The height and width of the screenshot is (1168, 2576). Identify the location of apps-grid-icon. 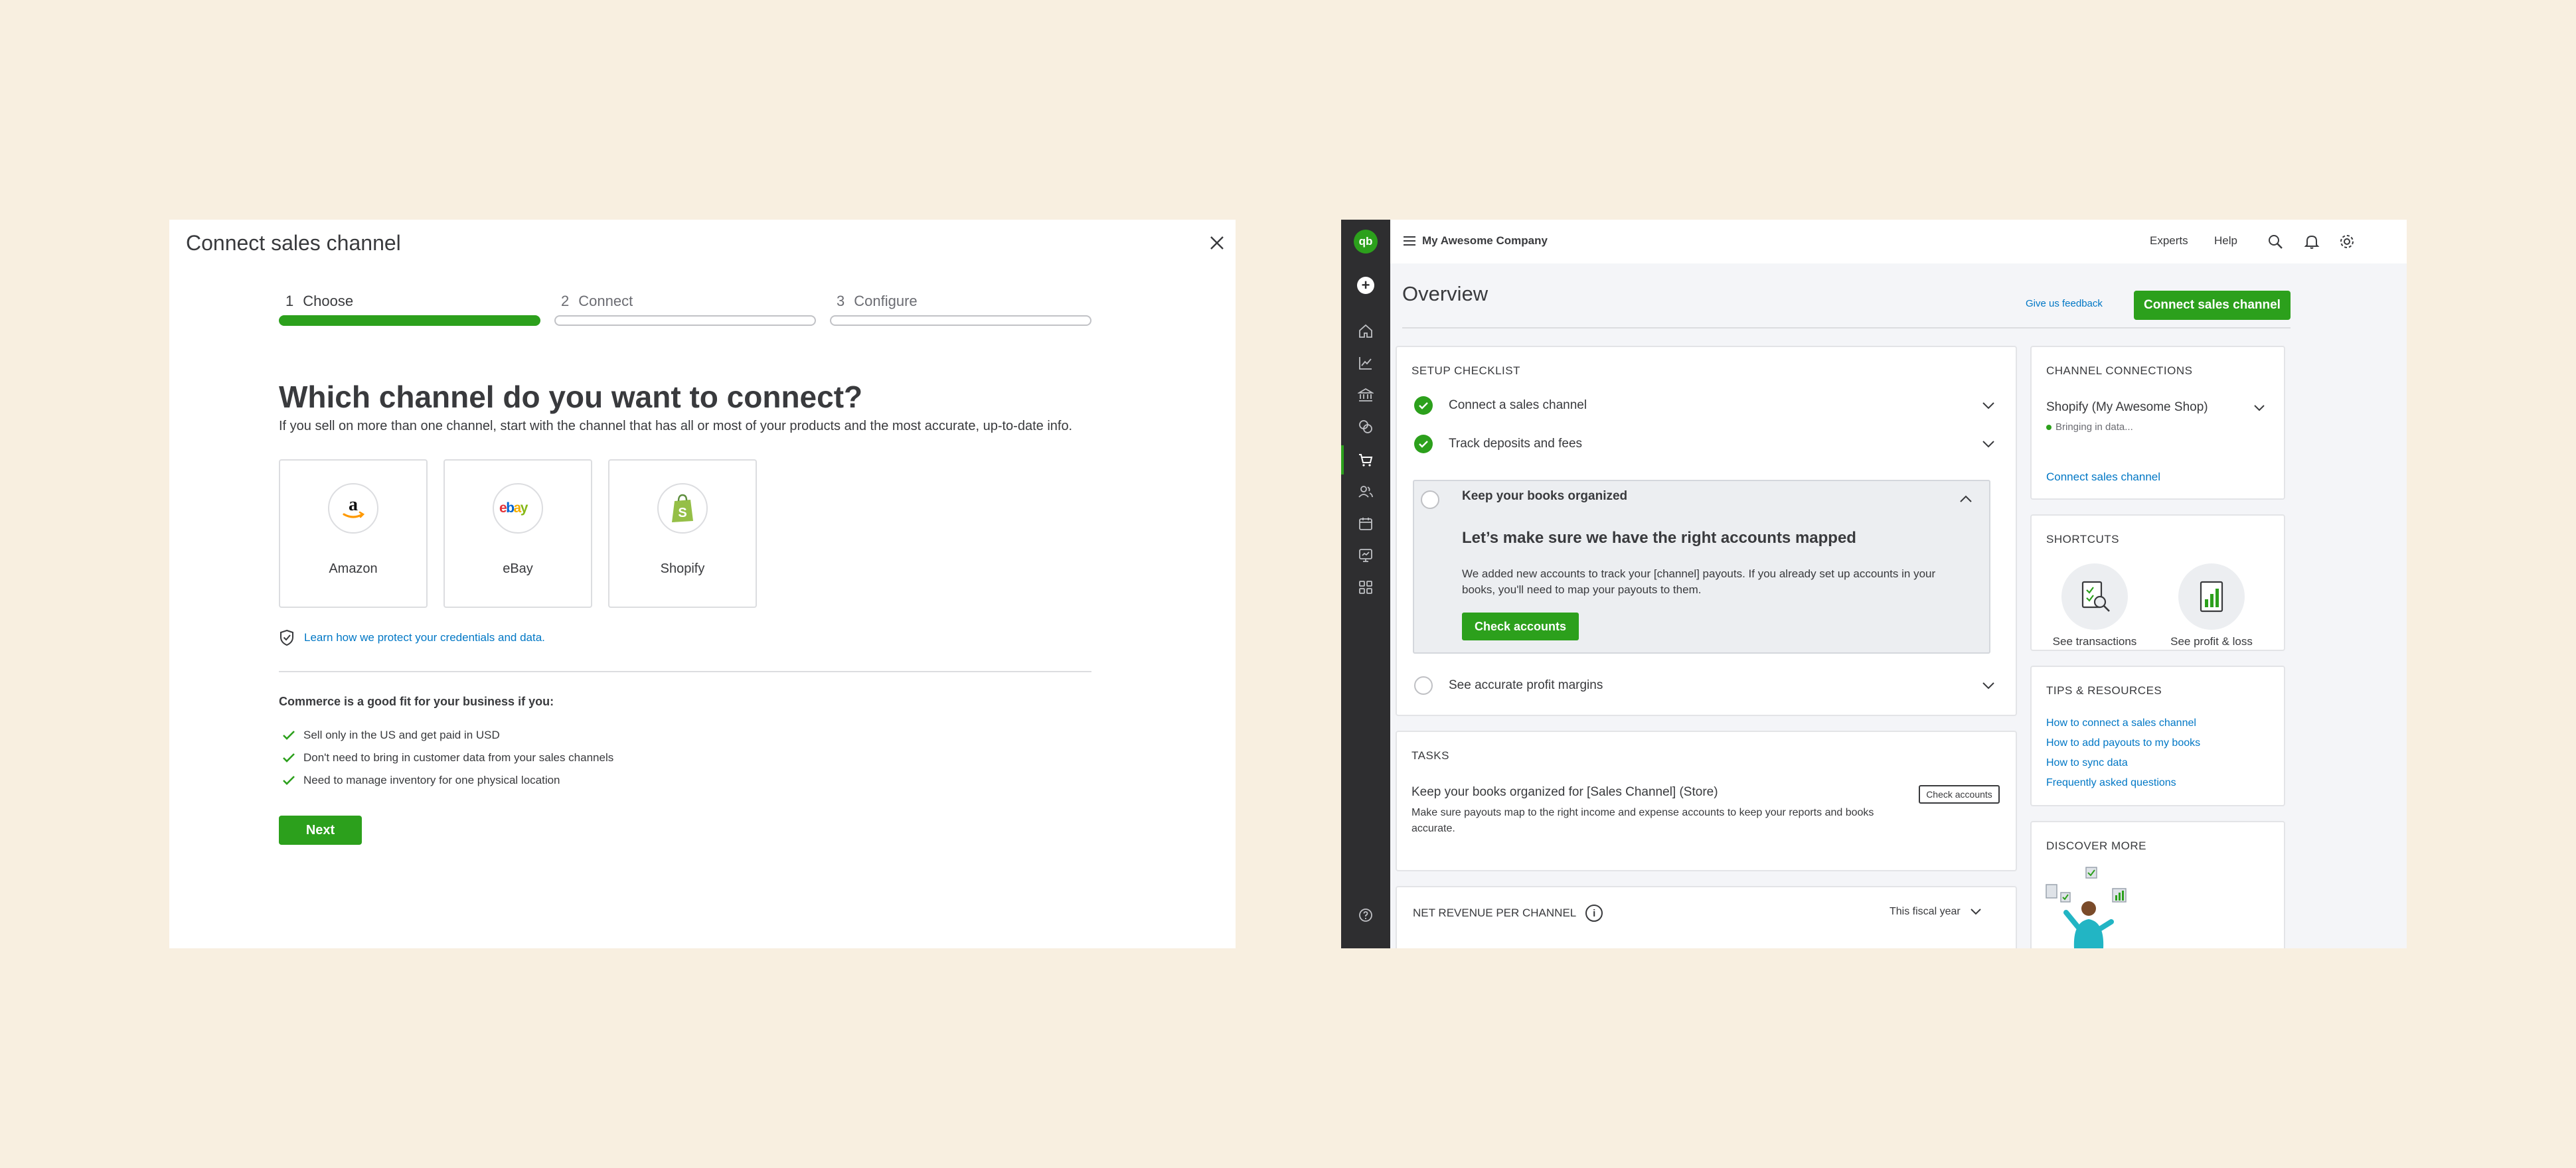
(1366, 587).